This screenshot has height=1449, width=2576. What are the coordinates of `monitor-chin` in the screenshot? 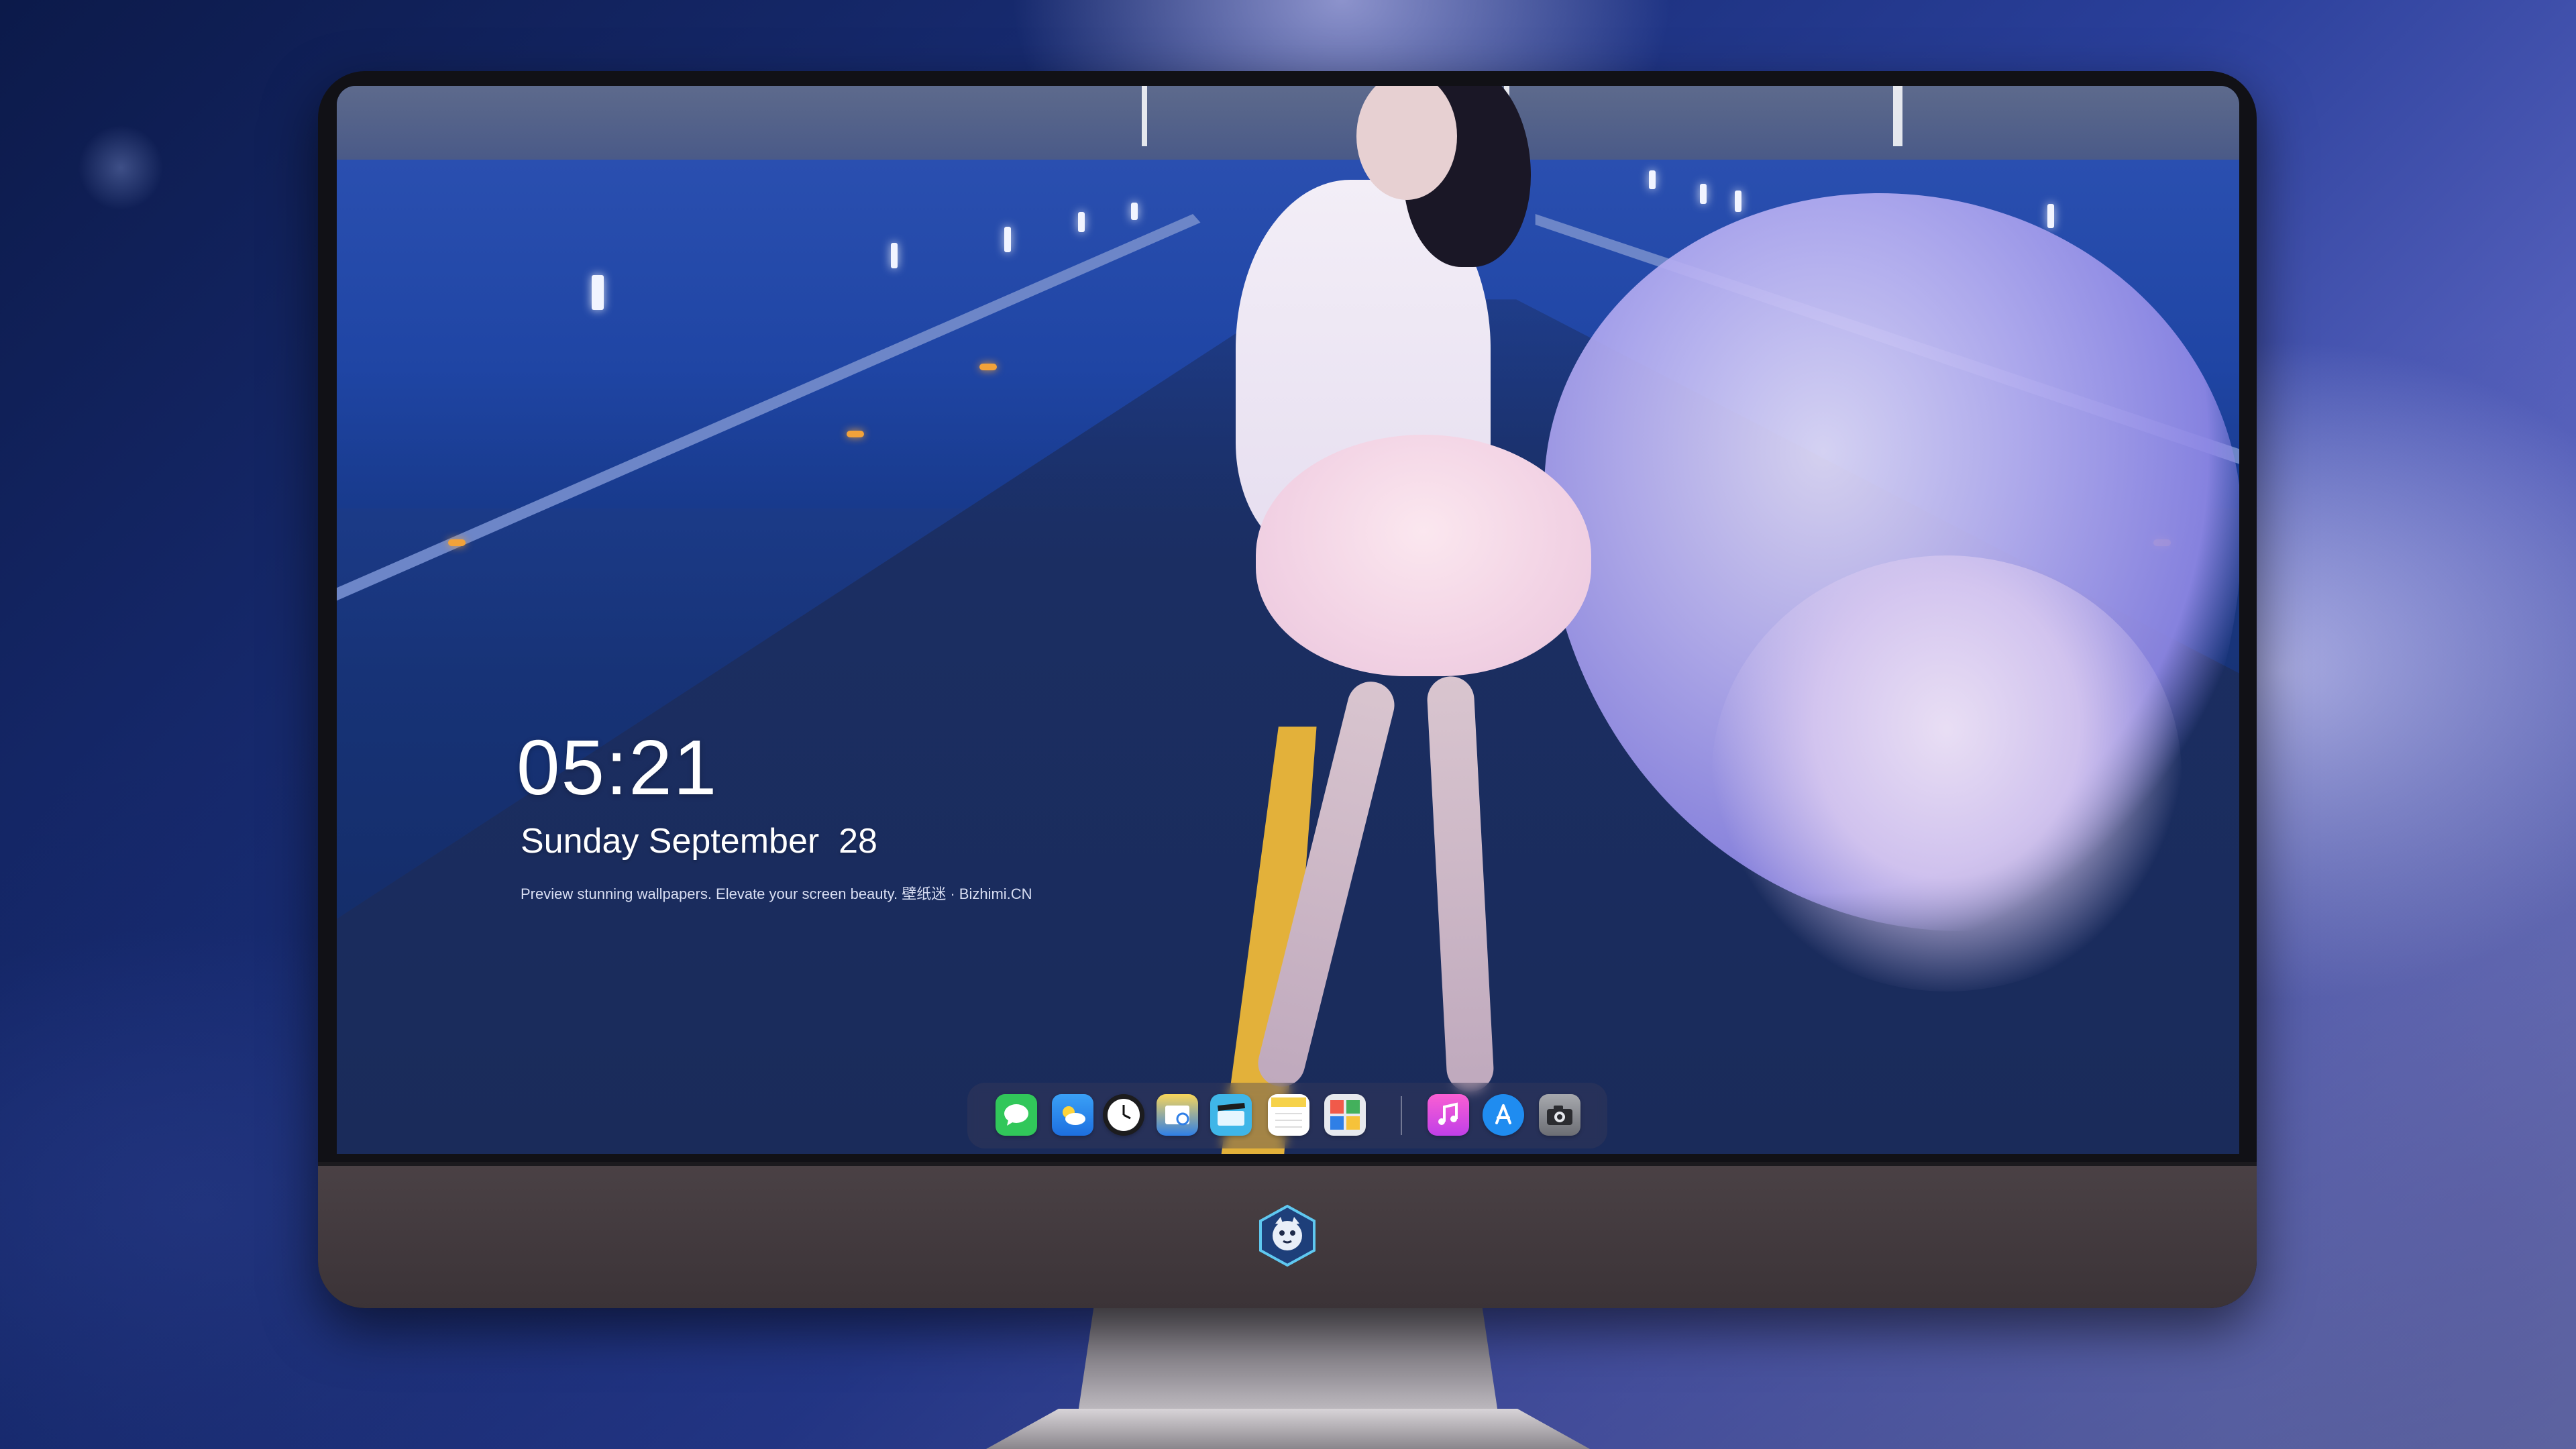 It's located at (1287, 1235).